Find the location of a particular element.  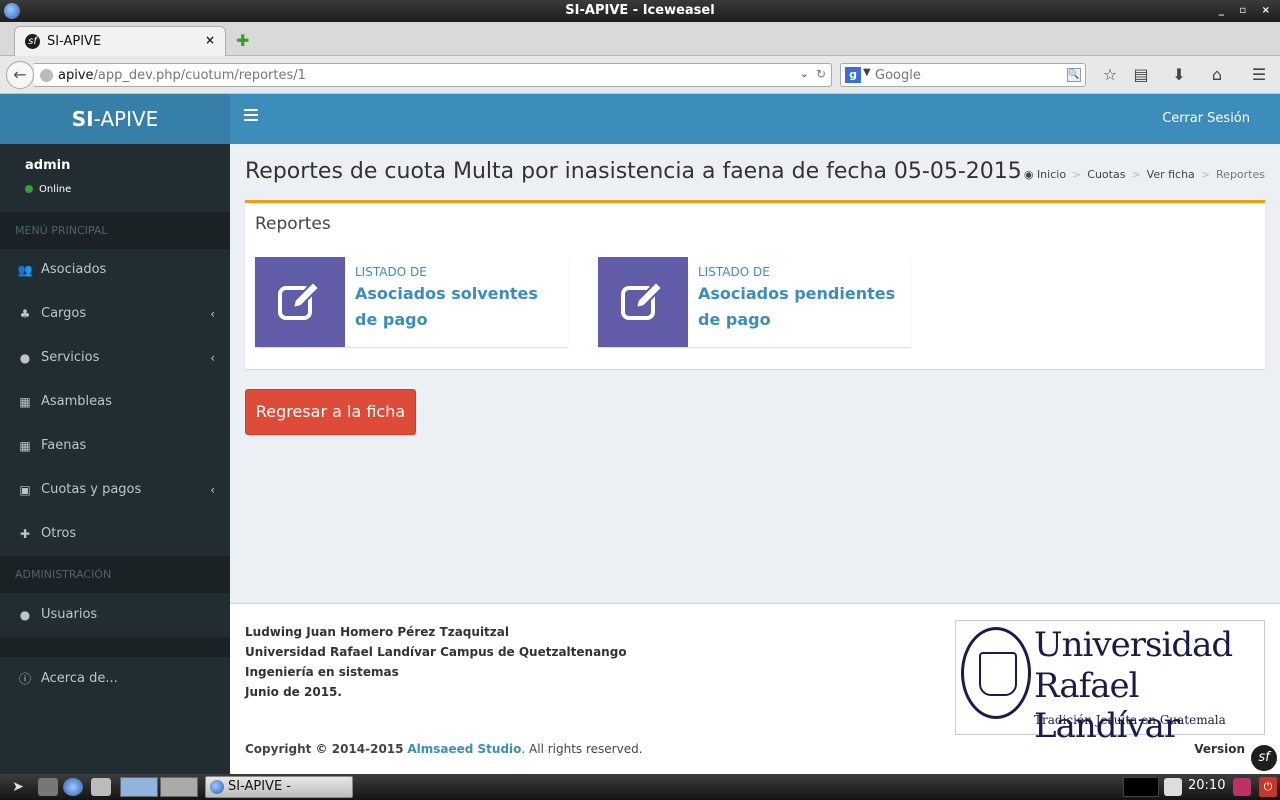

plus-icon: ✚ is located at coordinates (25, 534).